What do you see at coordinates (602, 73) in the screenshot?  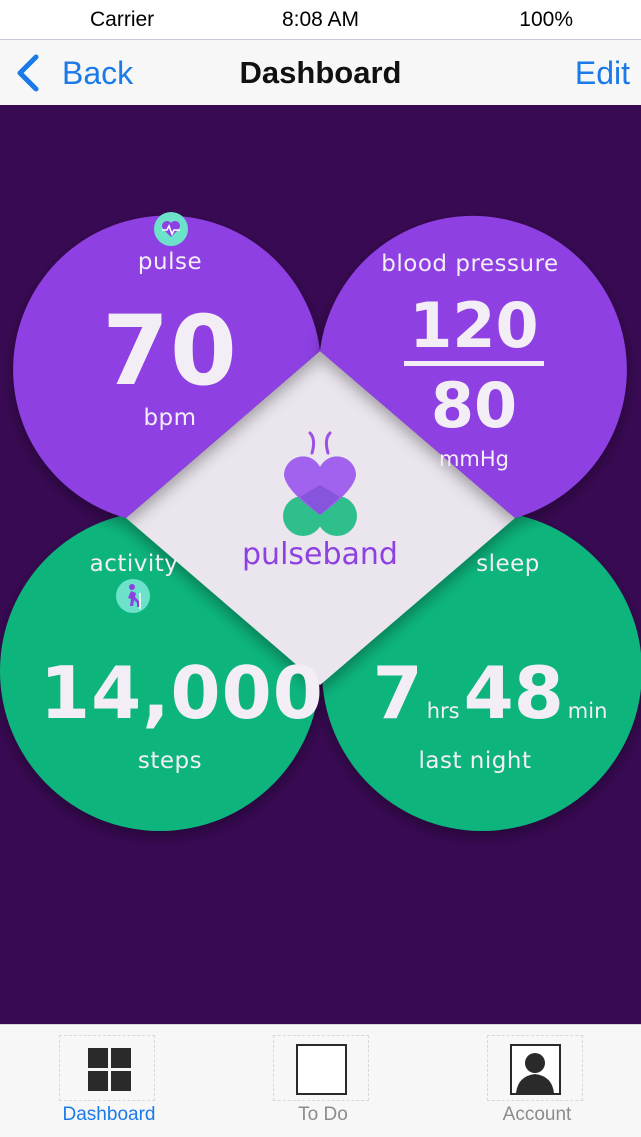 I see `edit-button: Edit` at bounding box center [602, 73].